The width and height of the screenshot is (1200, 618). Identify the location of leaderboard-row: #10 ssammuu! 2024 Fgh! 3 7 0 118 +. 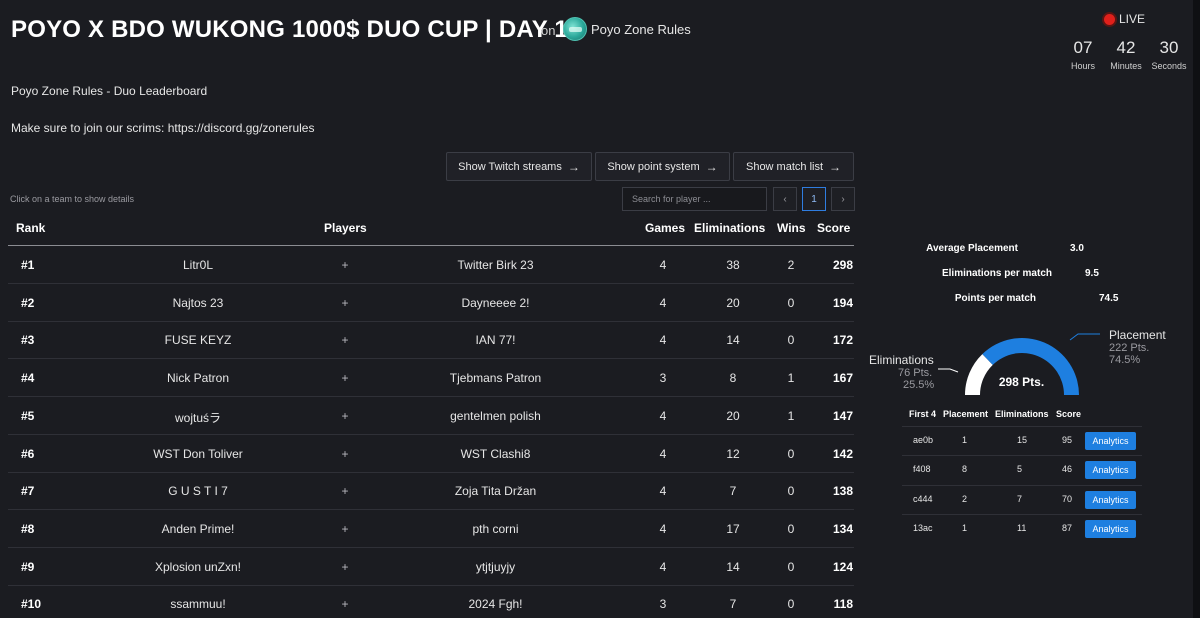
(431, 601).